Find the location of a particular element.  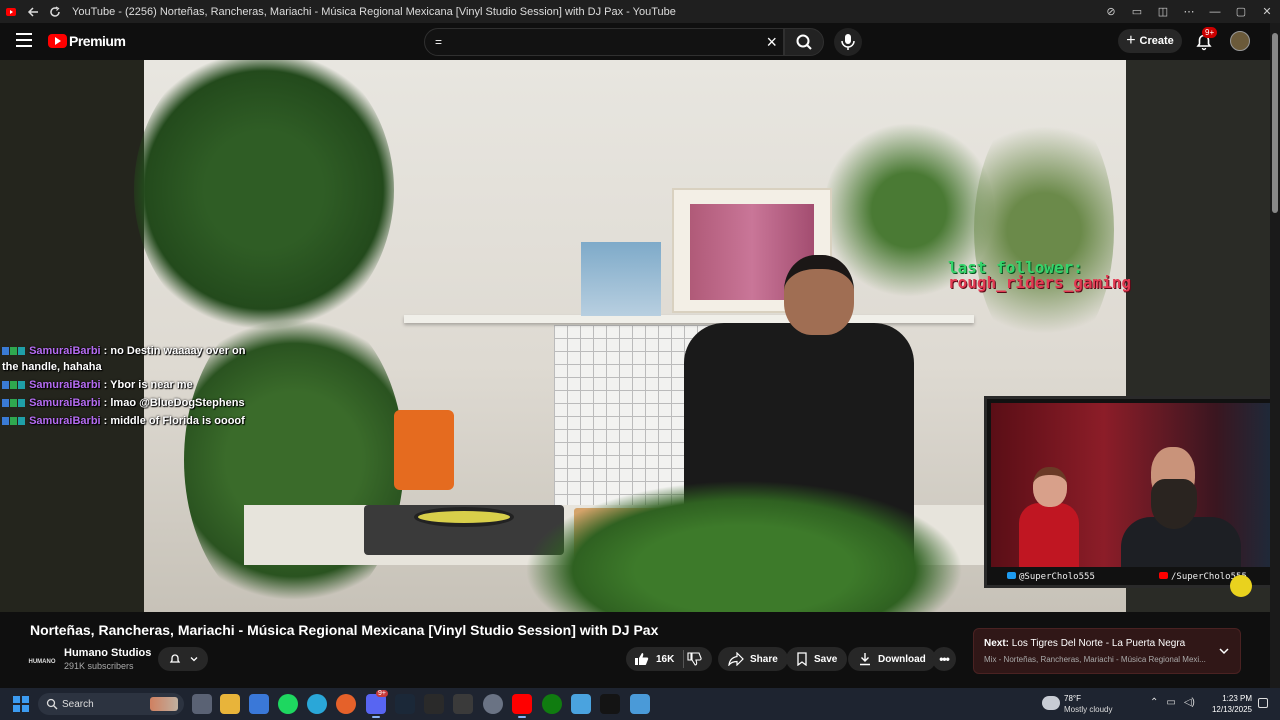

network-icon: ▭ is located at coordinates (1170, 702).